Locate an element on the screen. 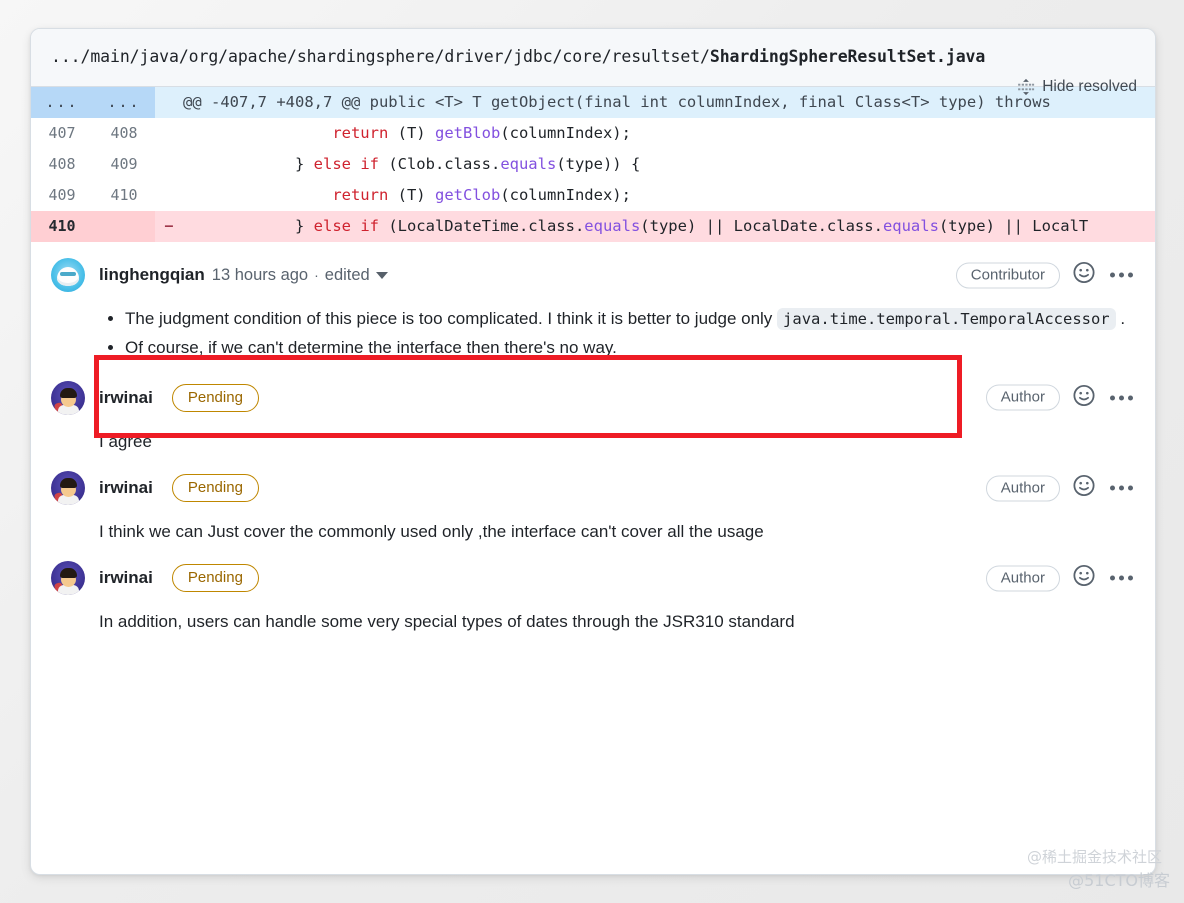 The width and height of the screenshot is (1184, 903). comment-author: linghengqian is located at coordinates (152, 275).